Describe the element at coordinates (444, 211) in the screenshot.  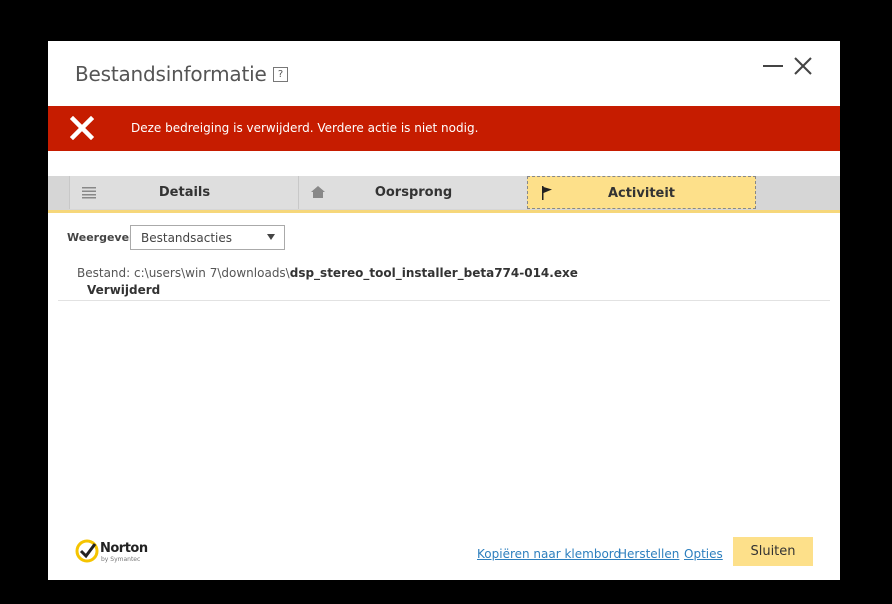
I see `tab-underline` at that location.